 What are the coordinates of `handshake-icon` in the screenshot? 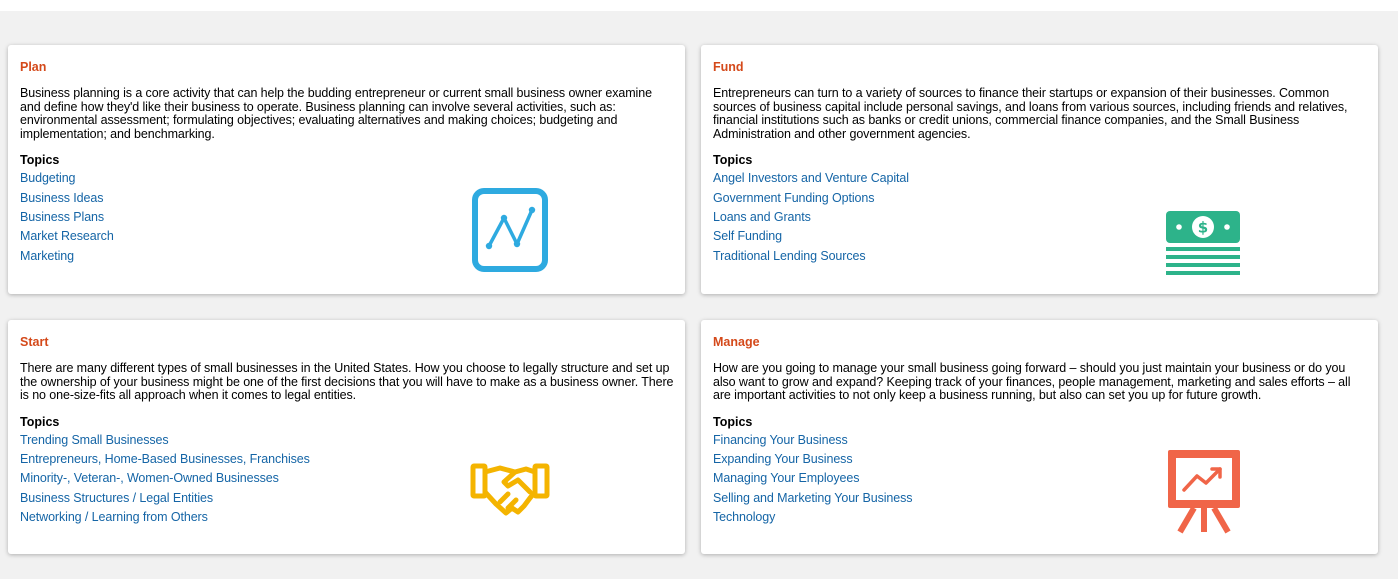 It's located at (510, 490).